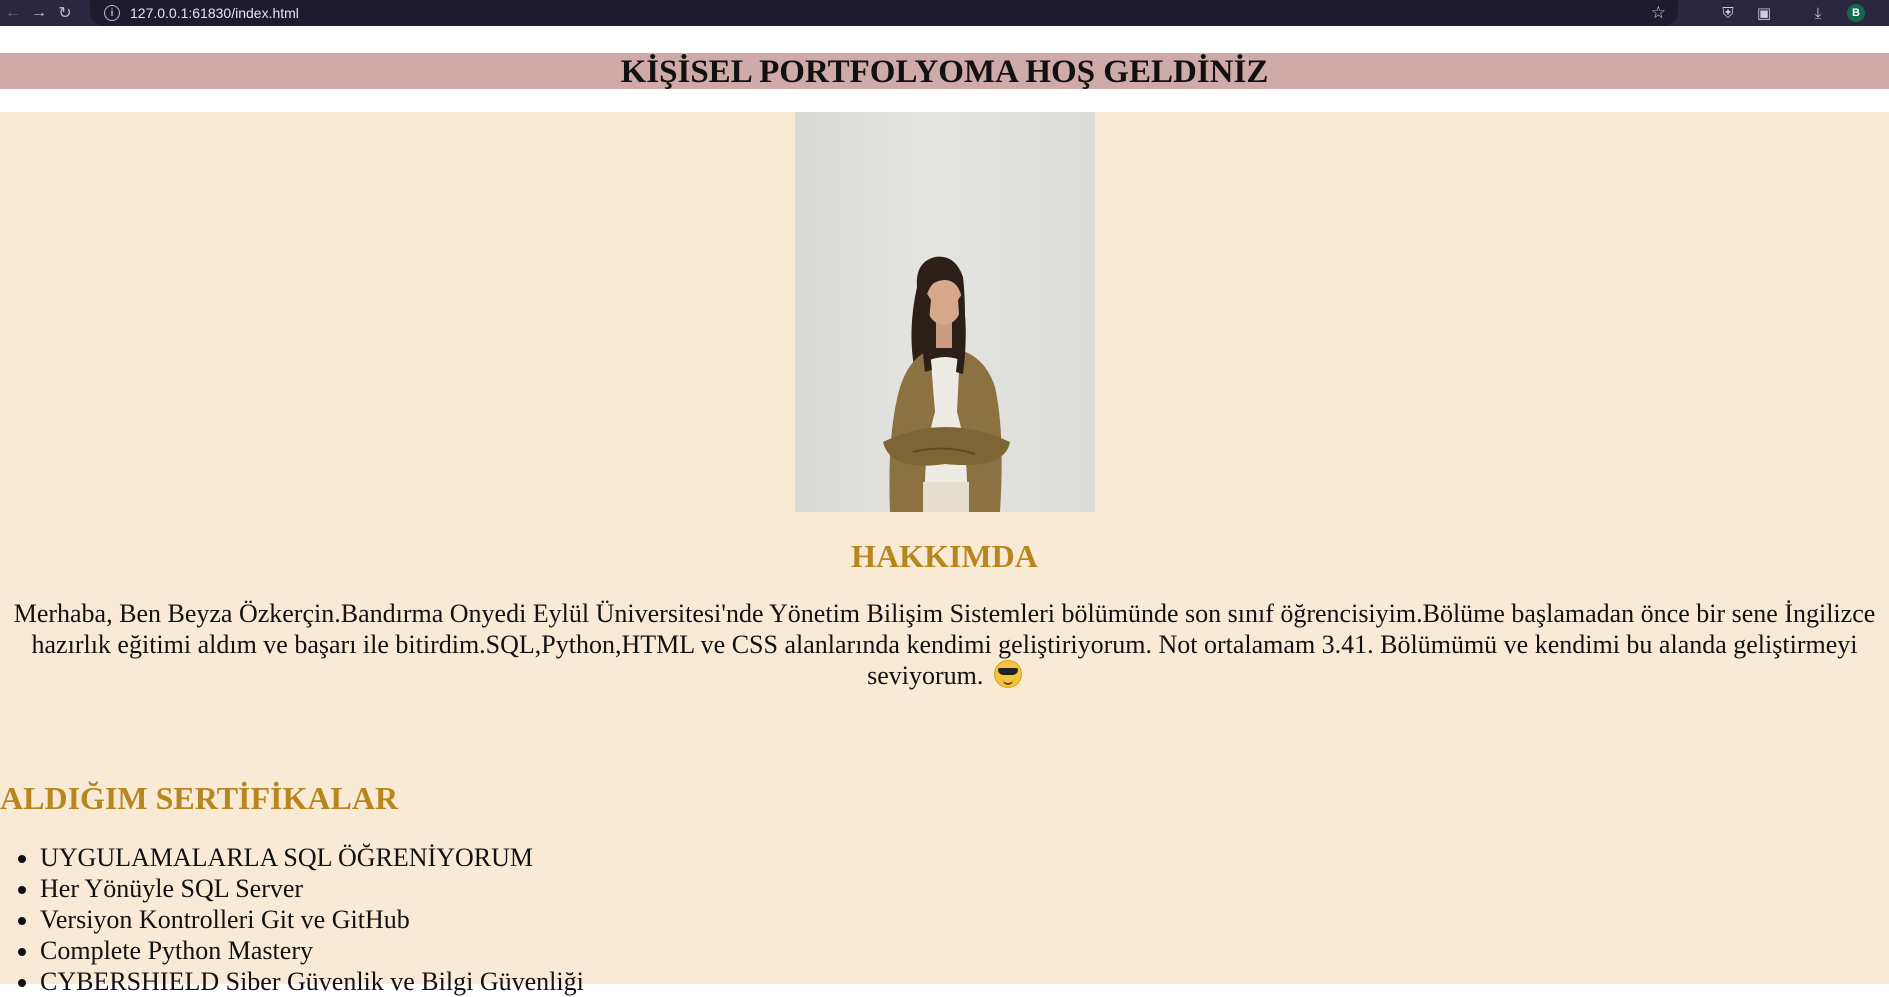 The width and height of the screenshot is (1889, 997). I want to click on shield-extension-icon: ⛨, so click(1728, 13).